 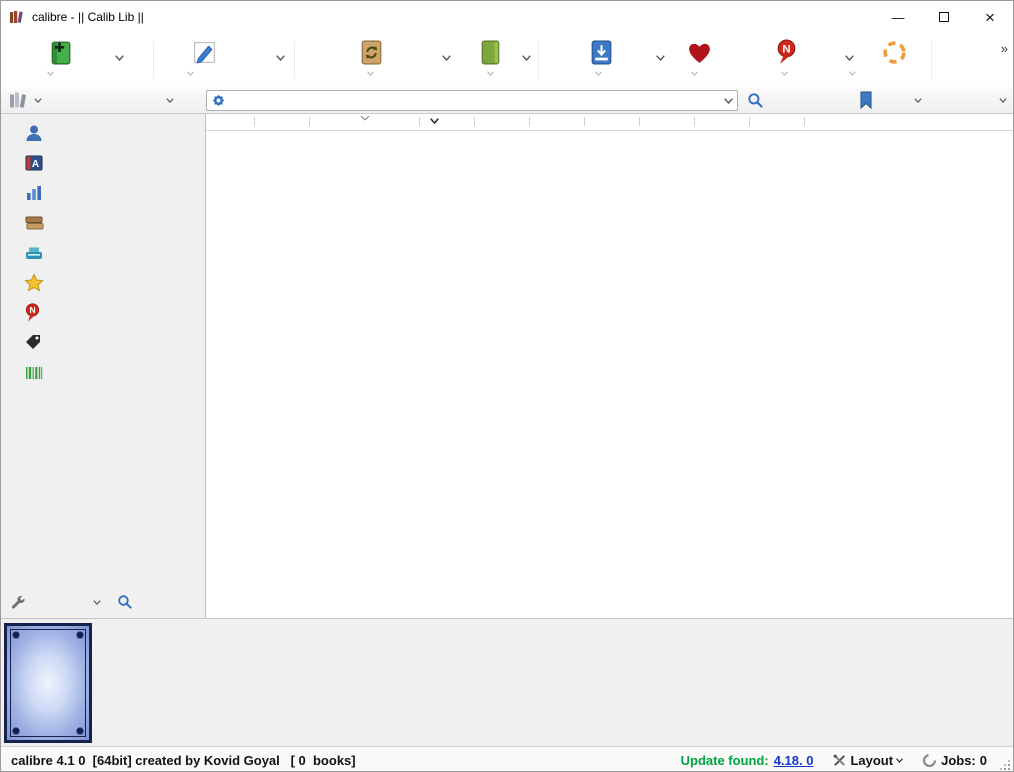 What do you see at coordinates (218, 100) in the screenshot?
I see `advanced-search-gear-icon` at bounding box center [218, 100].